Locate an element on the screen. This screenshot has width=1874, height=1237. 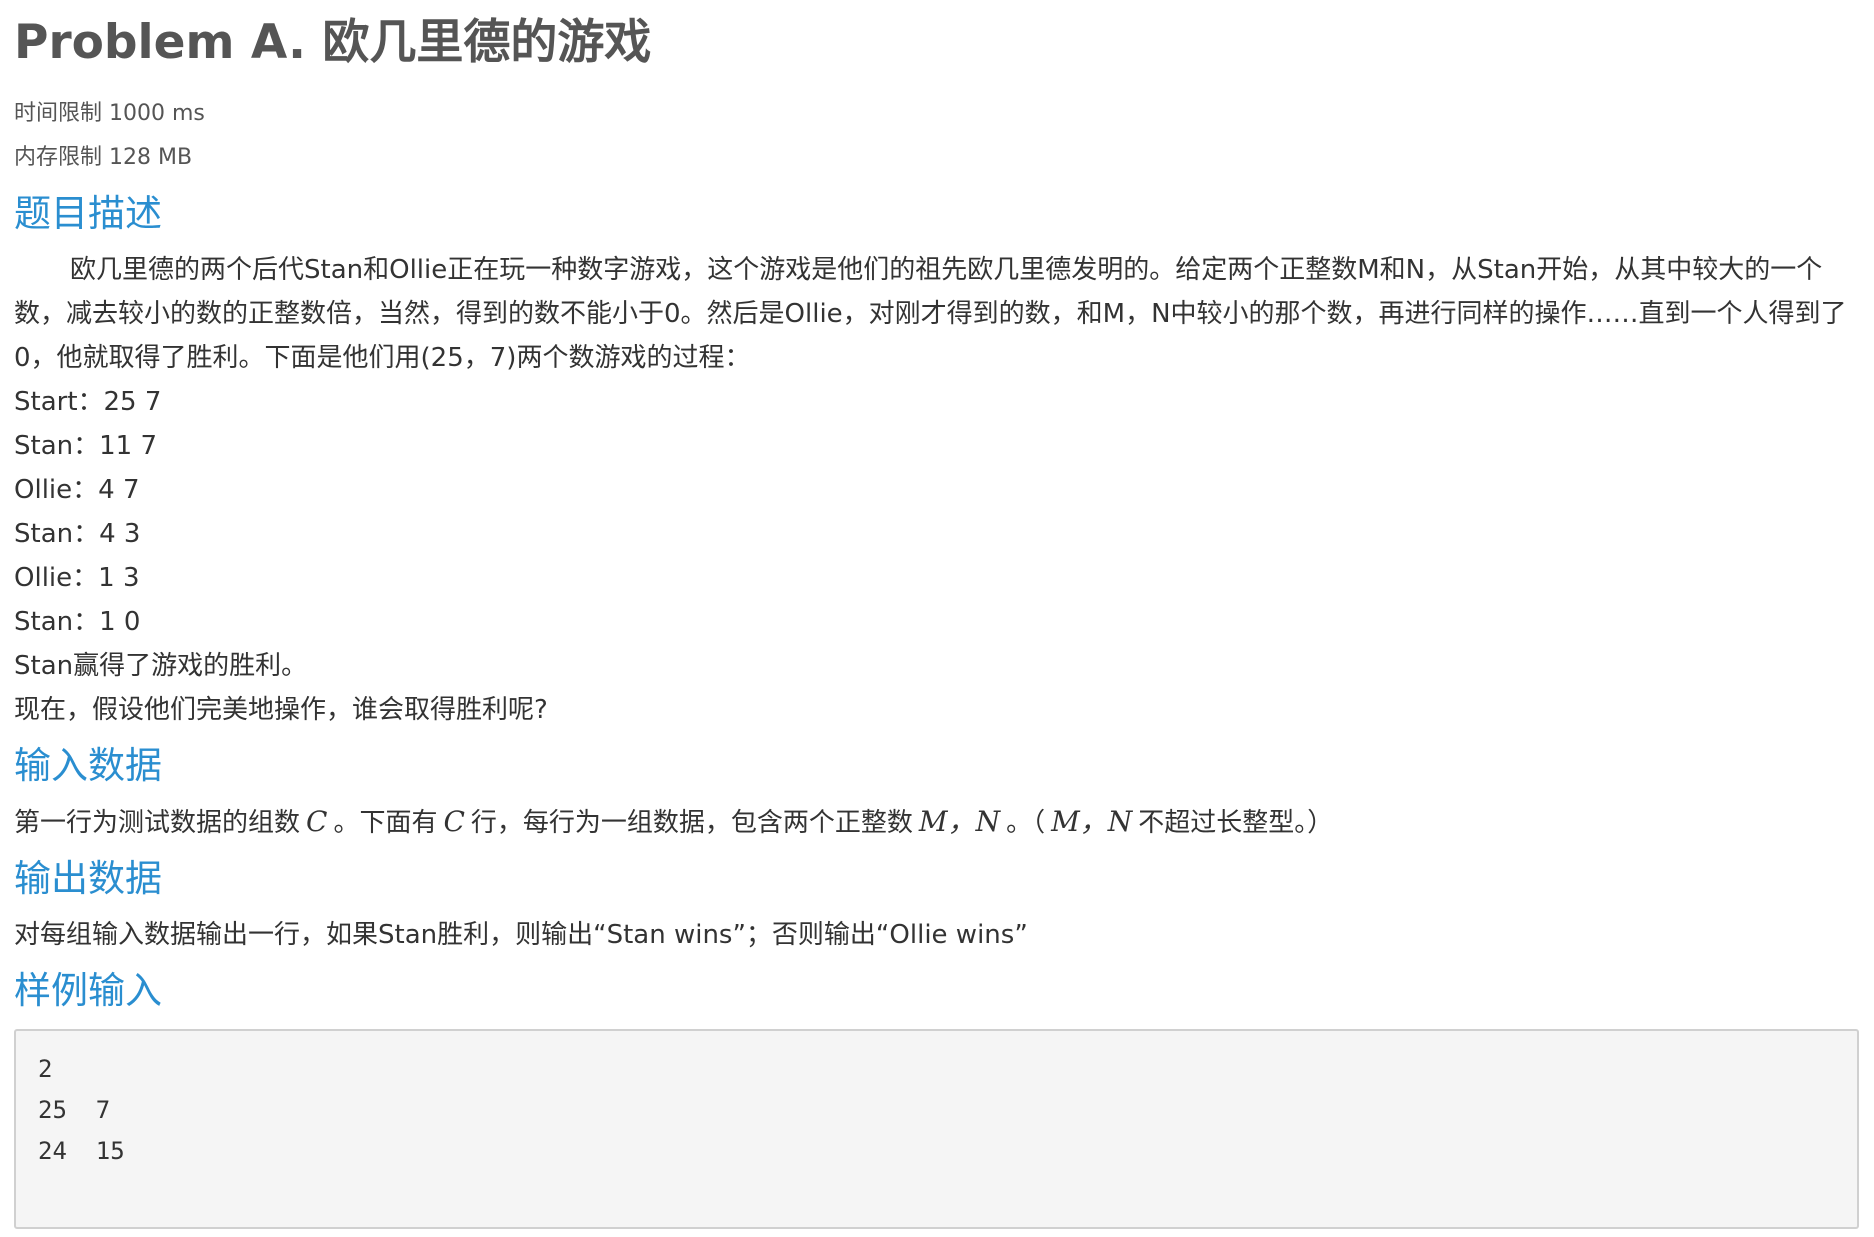
sample-input-line: 25 7 is located at coordinates (74, 1110).